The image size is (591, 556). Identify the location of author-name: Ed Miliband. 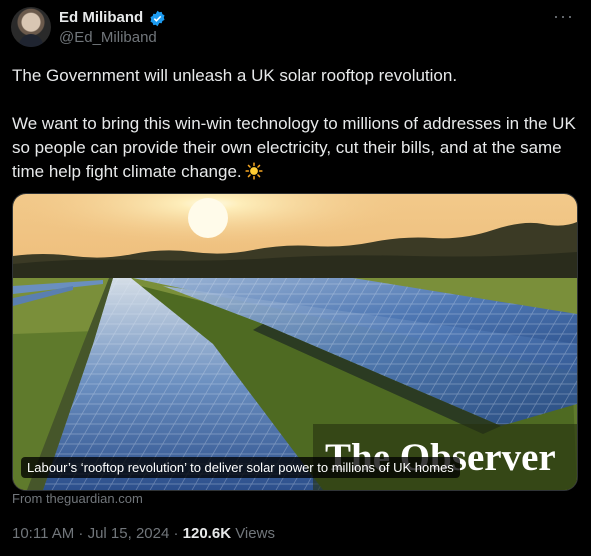
(101, 17).